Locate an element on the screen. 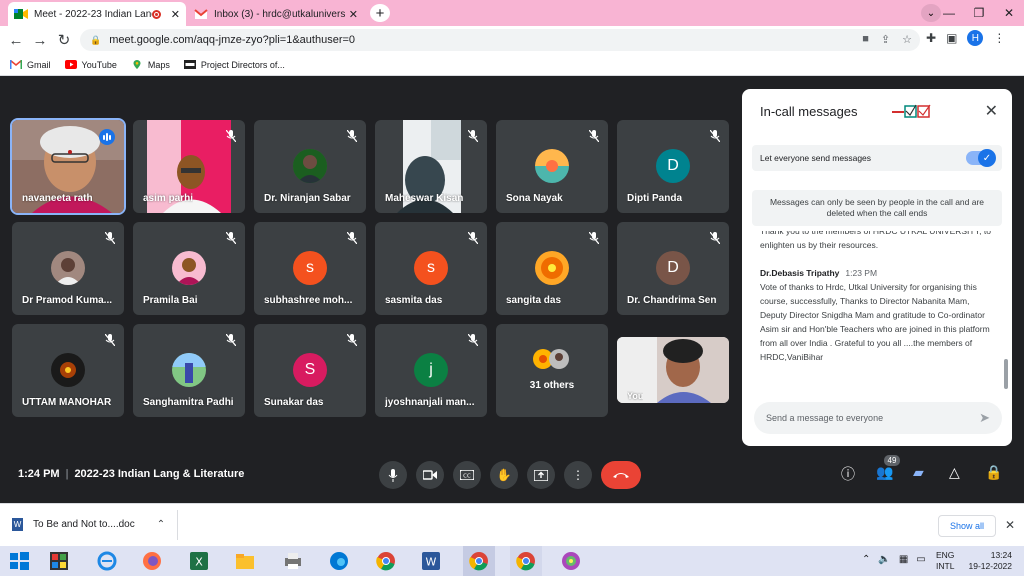 Image resolution: width=1024 pixels, height=576 pixels. others-tile: 31 others is located at coordinates (552, 370).